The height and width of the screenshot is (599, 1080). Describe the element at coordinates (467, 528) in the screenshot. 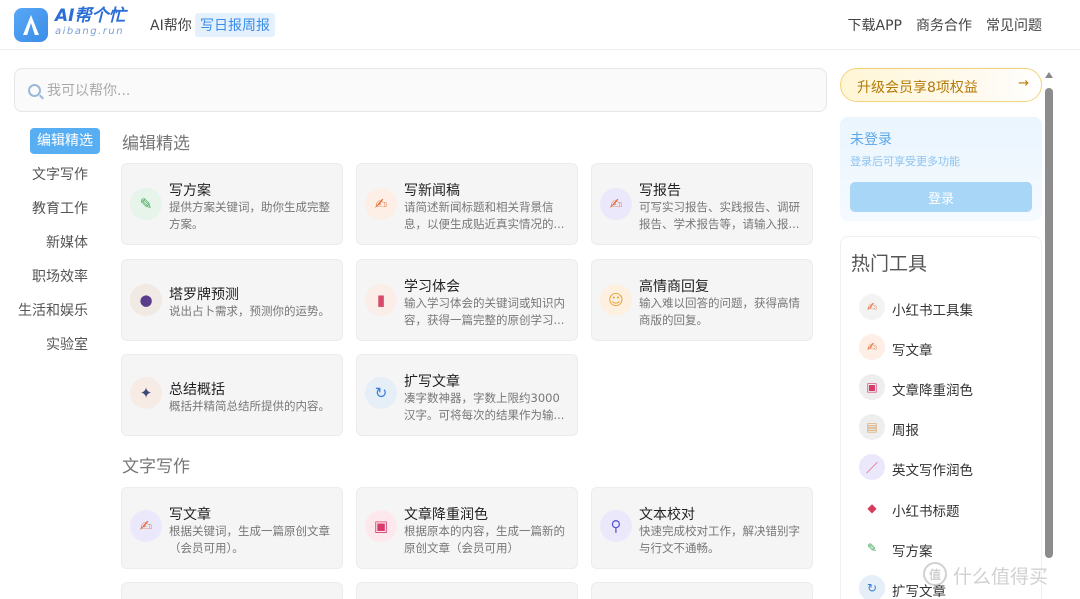

I see `tool-card: ▣ 文章降重润色 根据原本的内容，生成一篇新的原创文章（会员可用）` at that location.